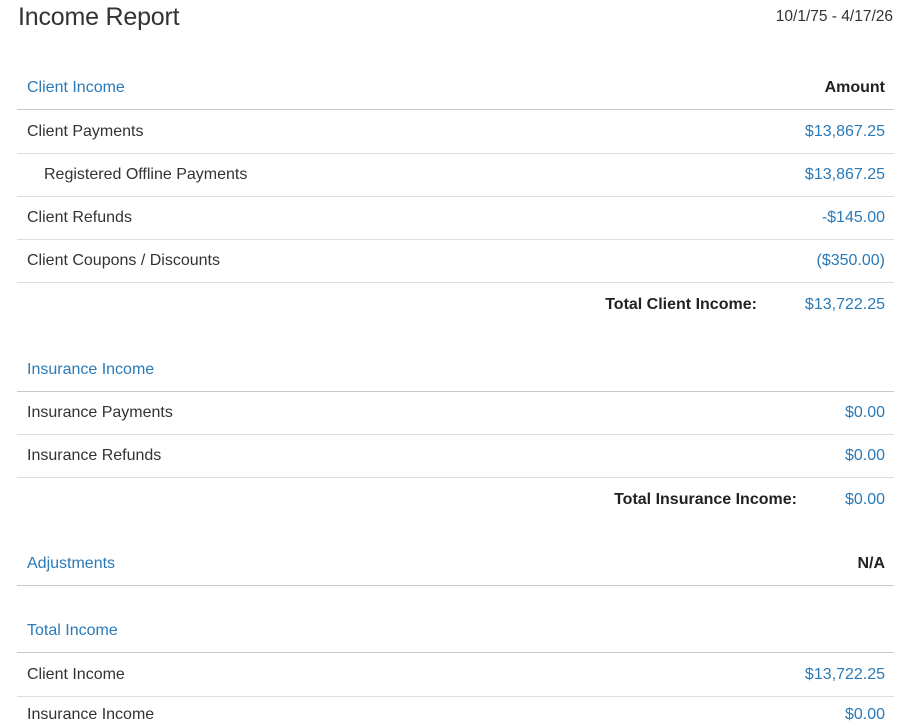 This screenshot has width=903, height=725. Describe the element at coordinates (705, 499) in the screenshot. I see `total-insurance-income-label: Total Insurance Income:` at that location.